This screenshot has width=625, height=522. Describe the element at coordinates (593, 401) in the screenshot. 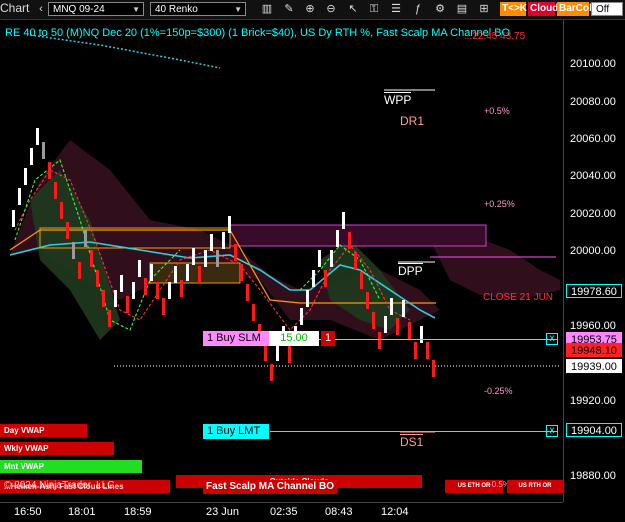

I see `price-tick: 19920.00` at that location.